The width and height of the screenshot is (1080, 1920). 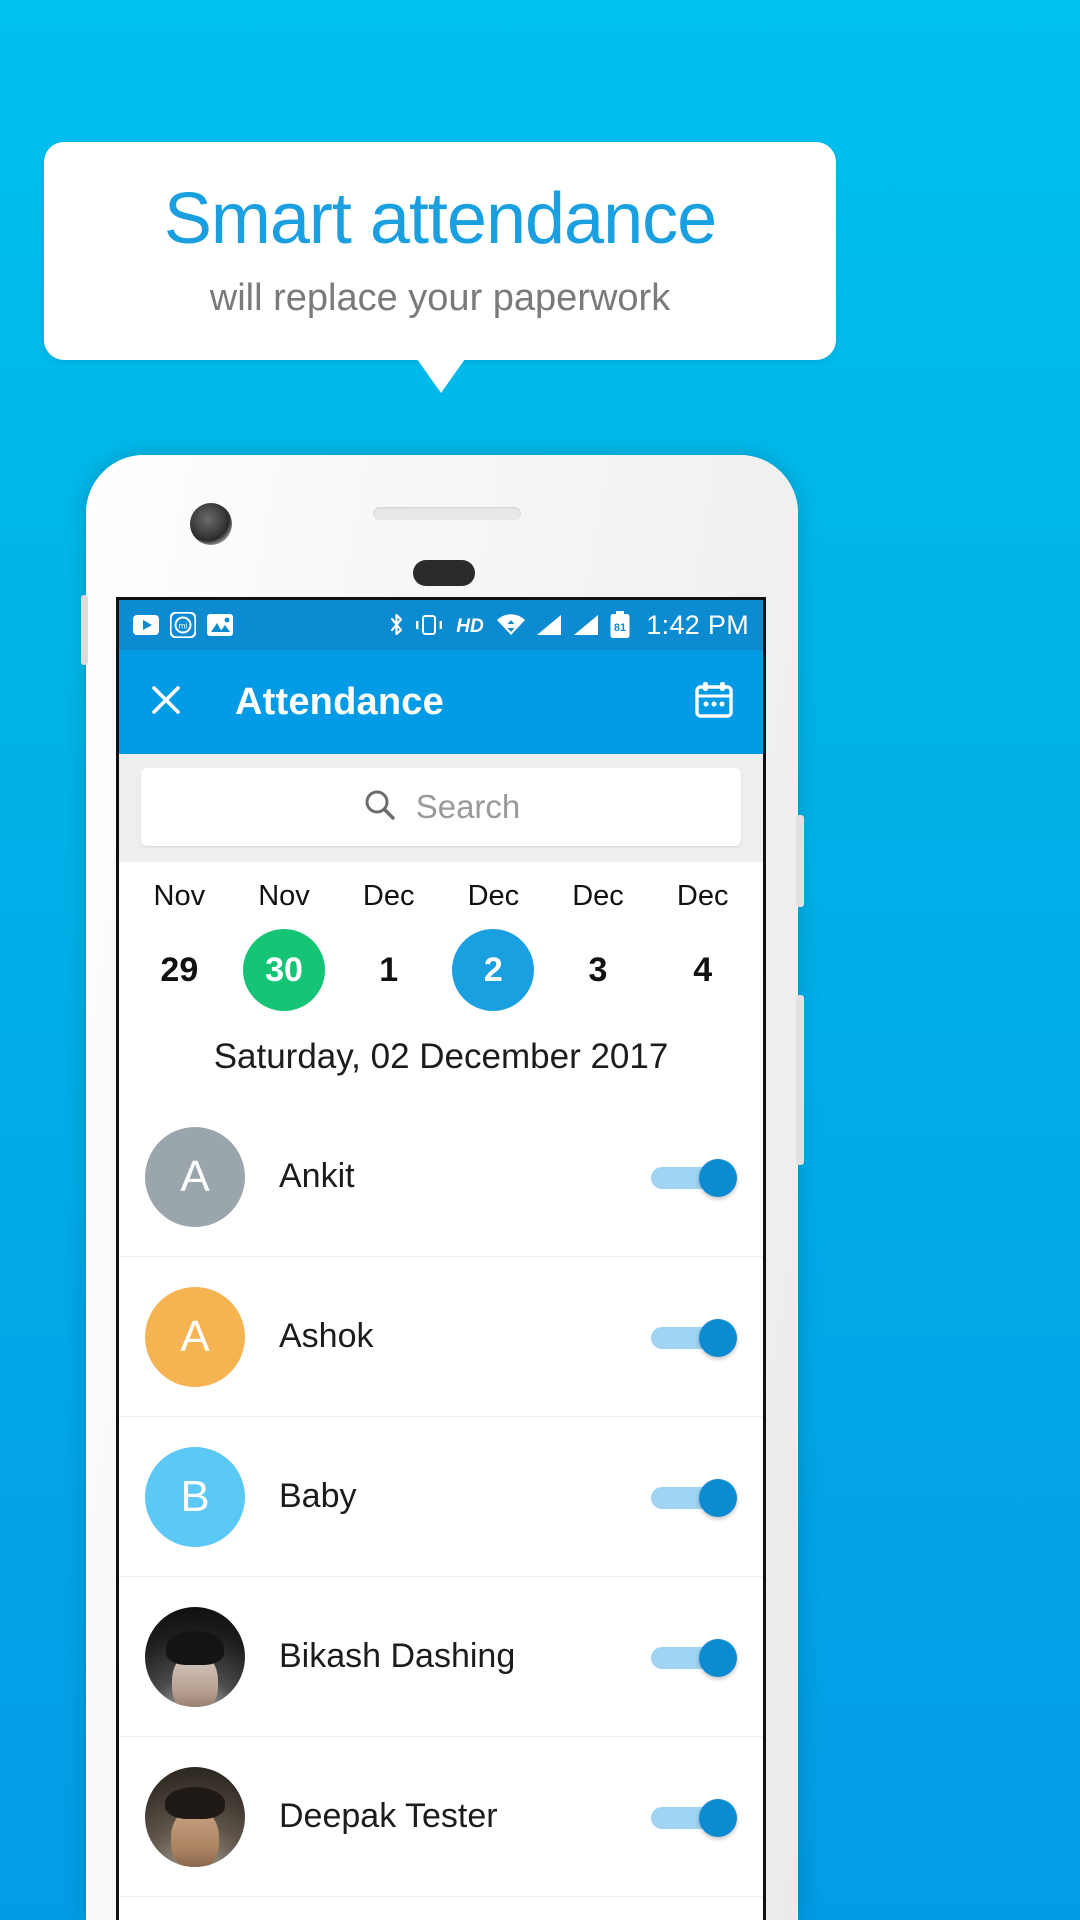 I want to click on search-bar-container: Search, so click(x=441, y=808).